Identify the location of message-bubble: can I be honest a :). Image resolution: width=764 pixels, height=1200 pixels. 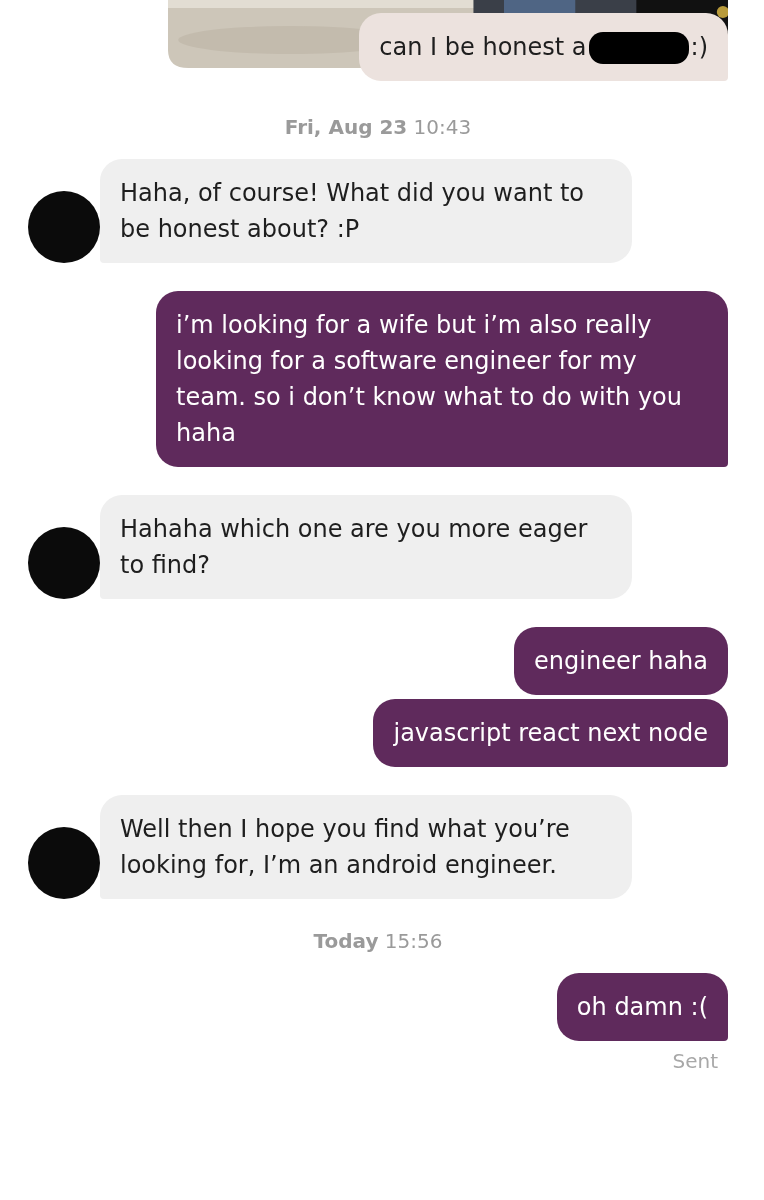
(543, 47).